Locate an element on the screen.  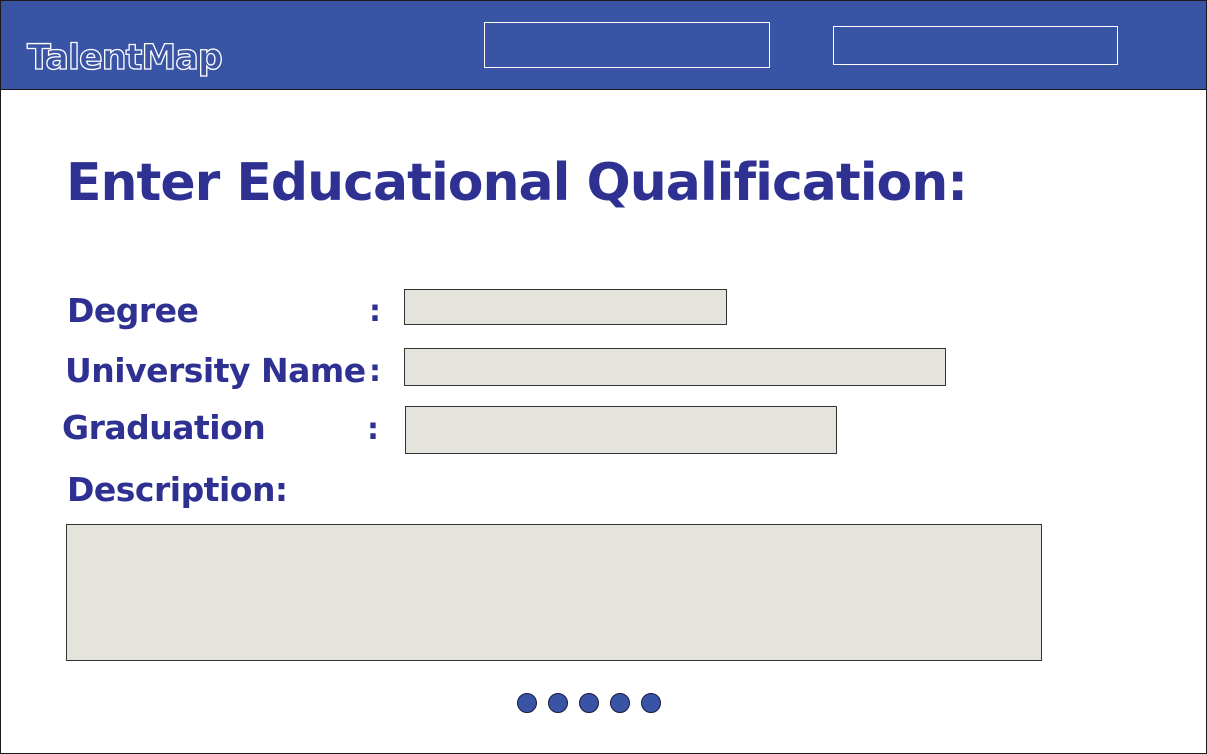
pagination-dots is located at coordinates (589, 703).